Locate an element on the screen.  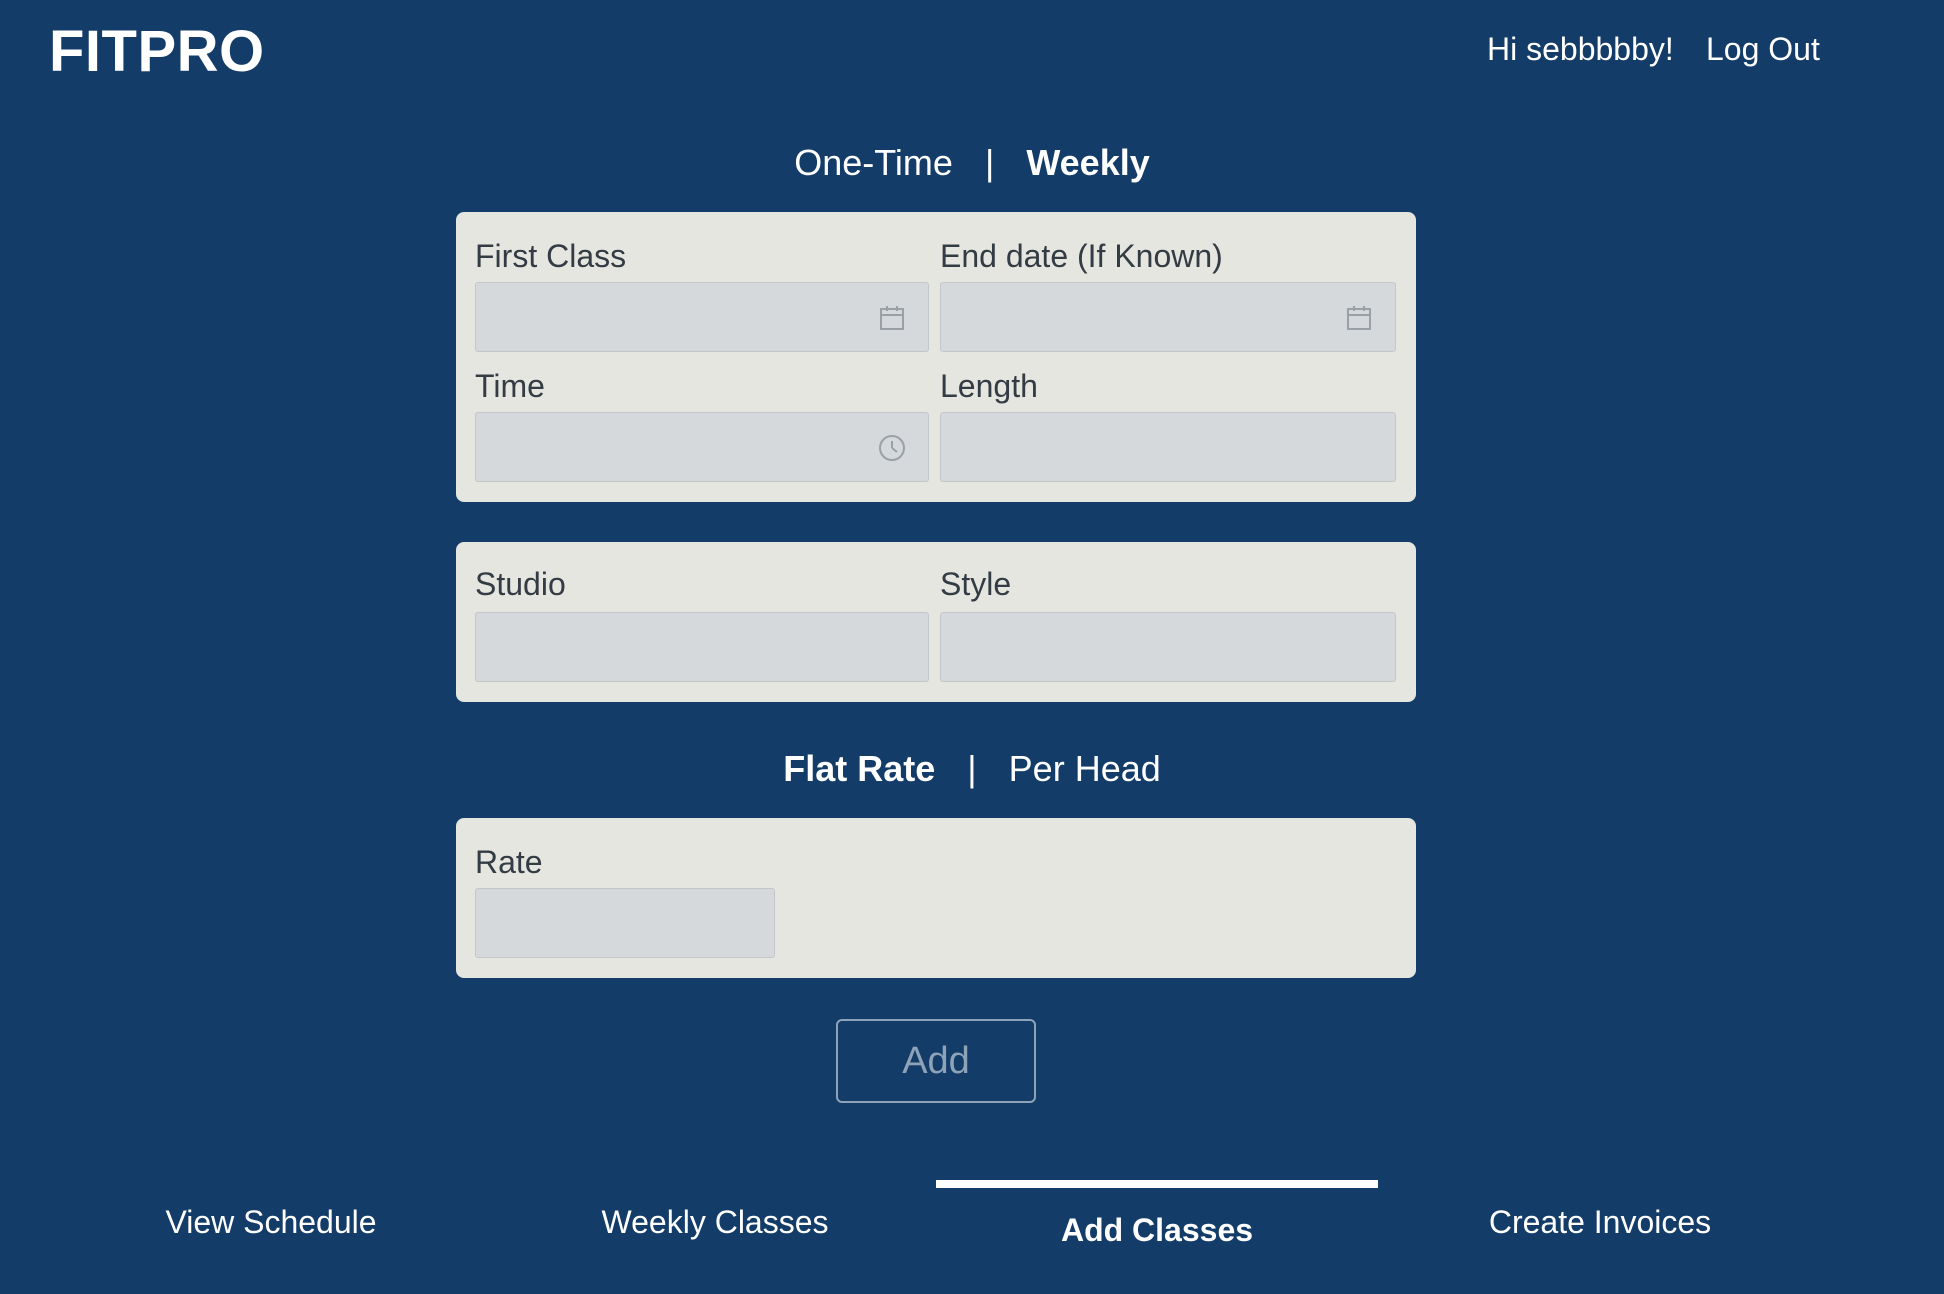
first-class-label: First Class is located at coordinates (551, 256).